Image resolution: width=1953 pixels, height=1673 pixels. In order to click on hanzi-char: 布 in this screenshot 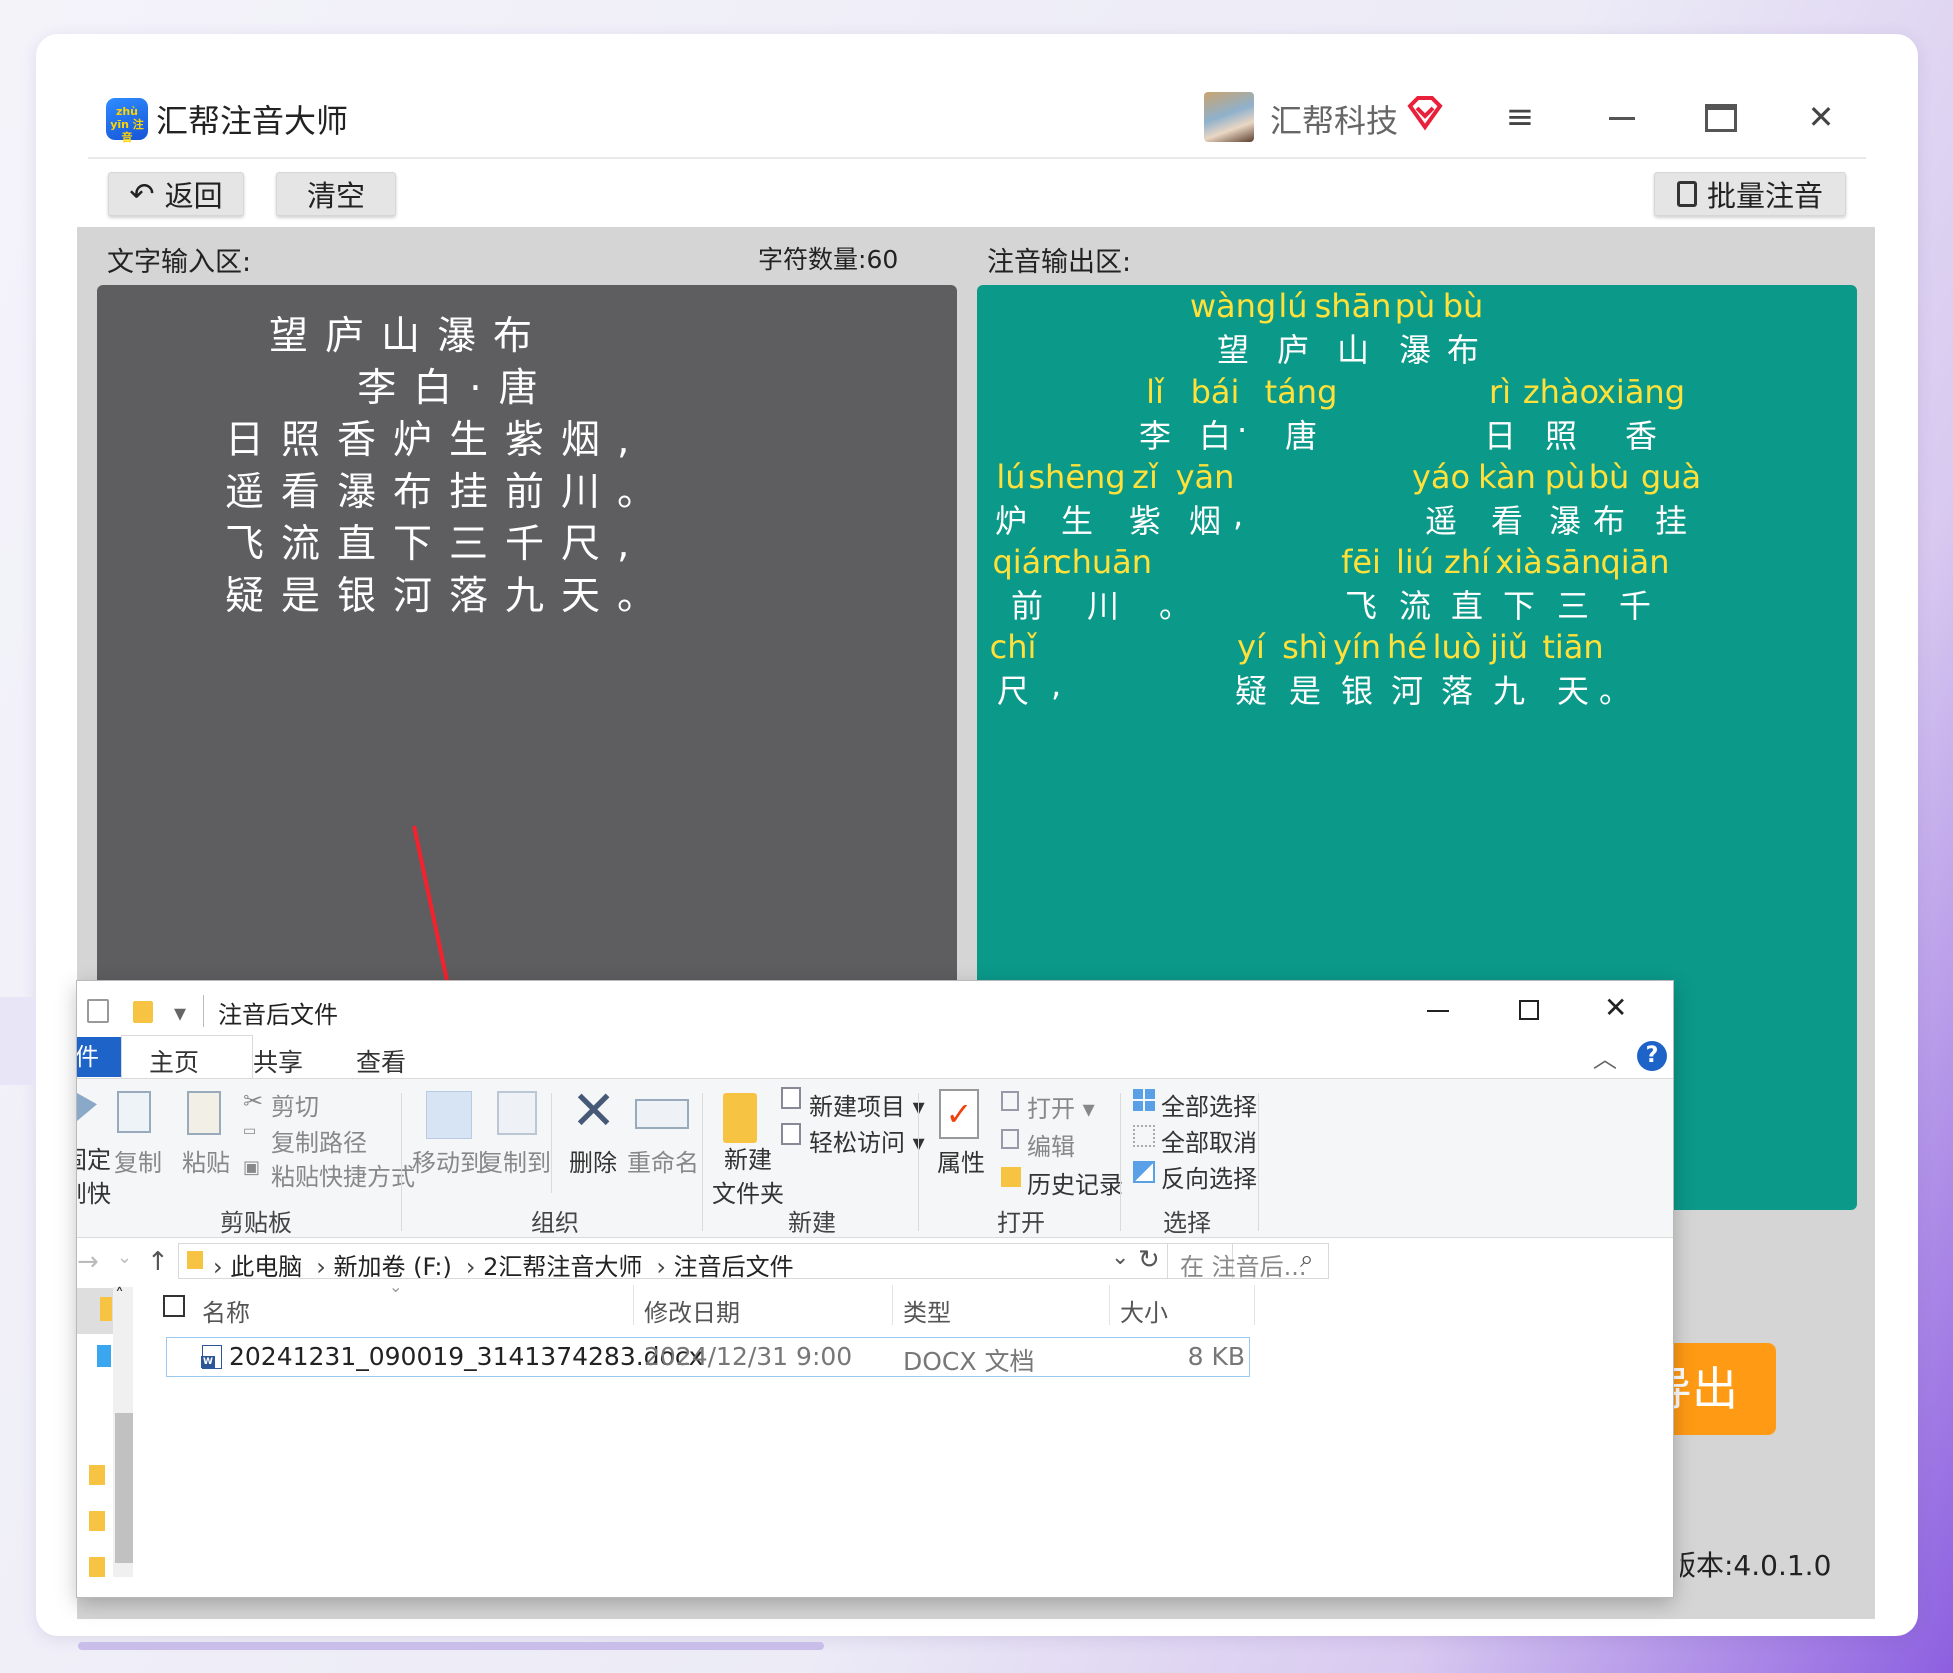, I will do `click(1609, 521)`.